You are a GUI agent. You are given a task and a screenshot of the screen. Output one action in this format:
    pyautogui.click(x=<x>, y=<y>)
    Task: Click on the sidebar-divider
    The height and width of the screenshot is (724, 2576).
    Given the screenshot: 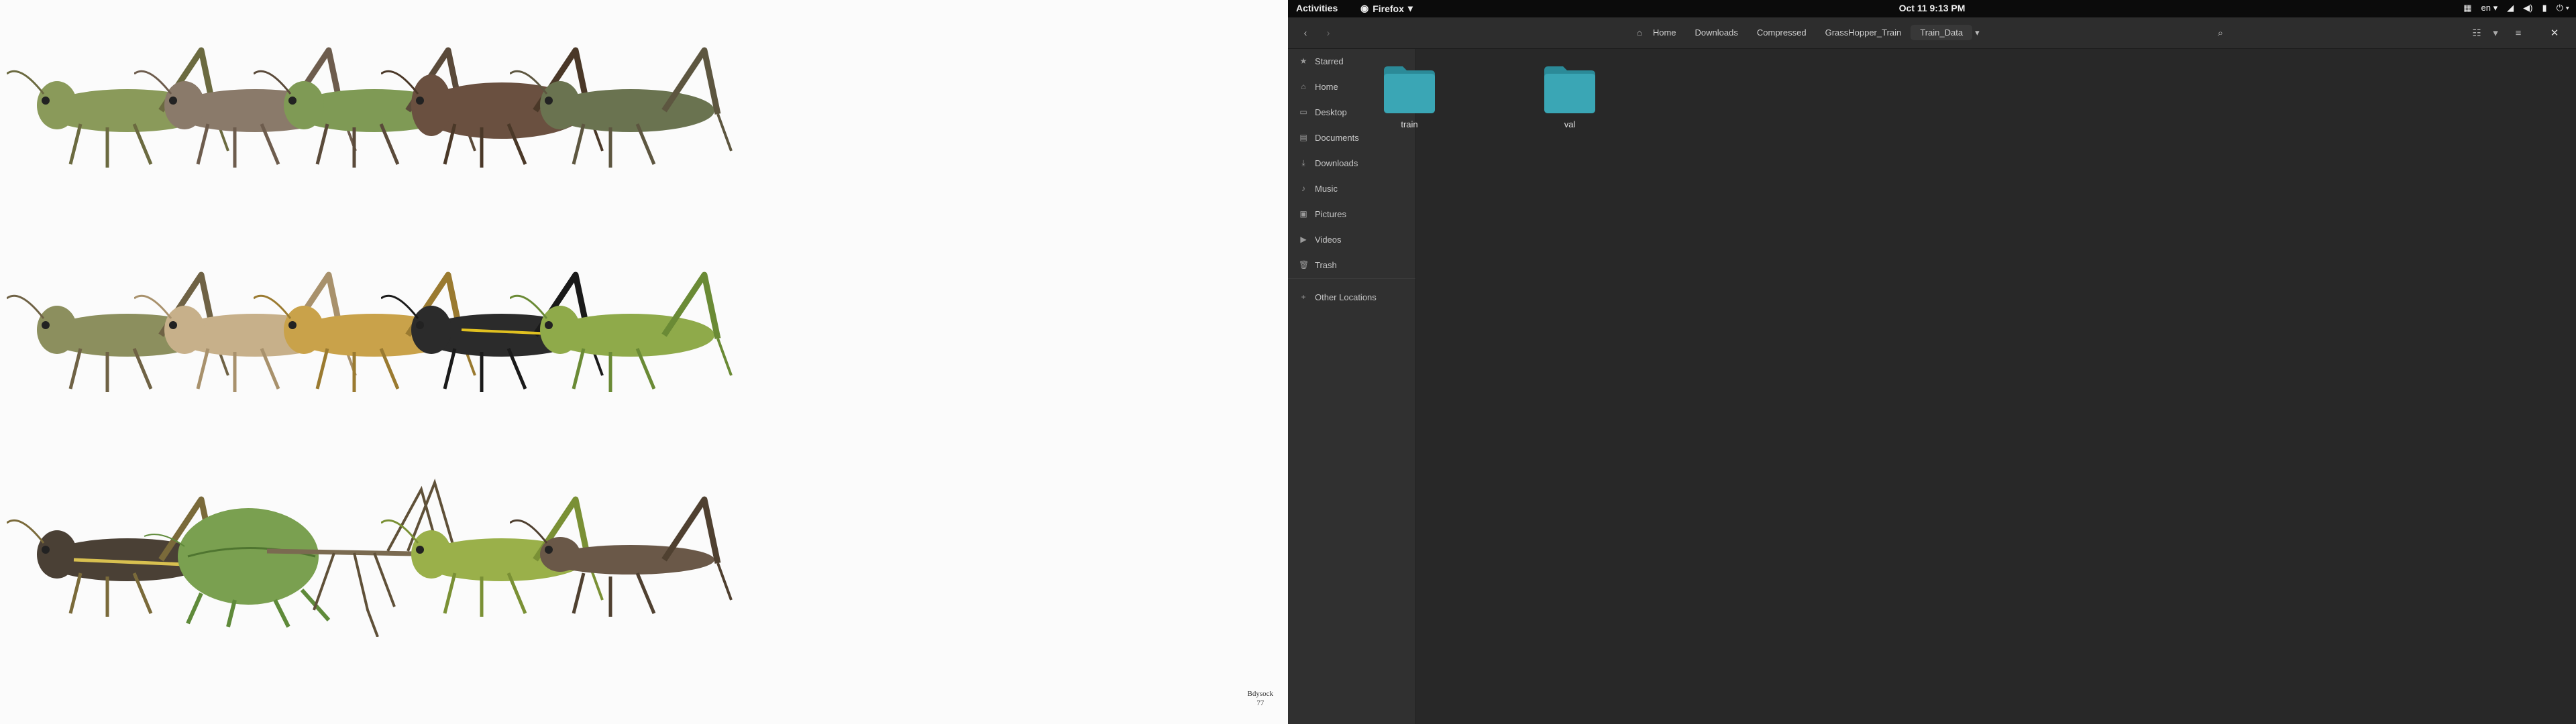 What is the action you would take?
    pyautogui.click(x=1351, y=278)
    